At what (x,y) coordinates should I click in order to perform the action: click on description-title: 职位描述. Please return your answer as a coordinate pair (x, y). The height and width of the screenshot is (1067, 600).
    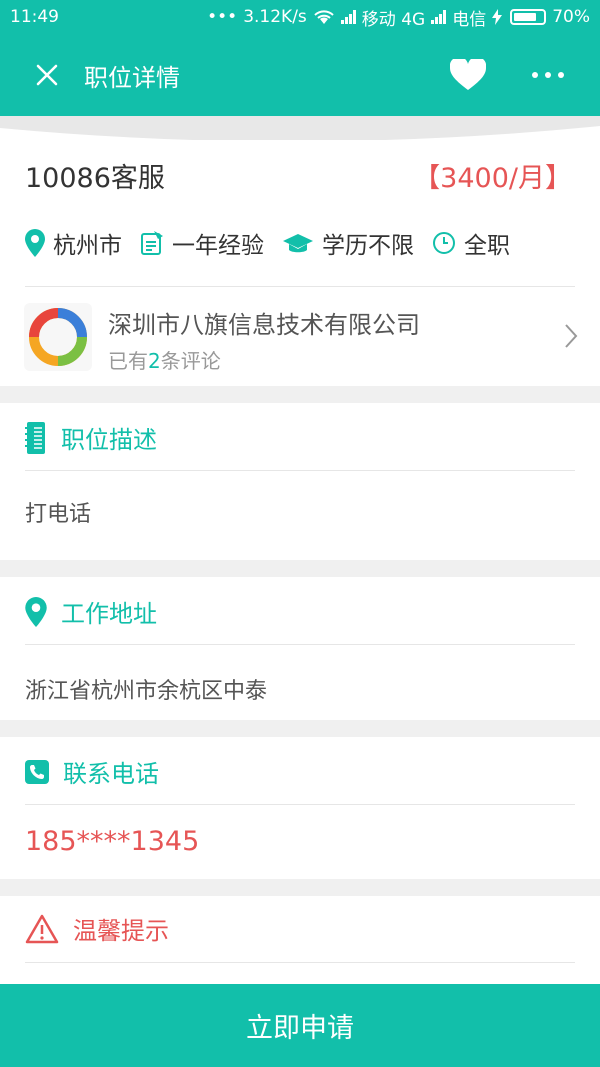
    Looking at the image, I should click on (109, 440).